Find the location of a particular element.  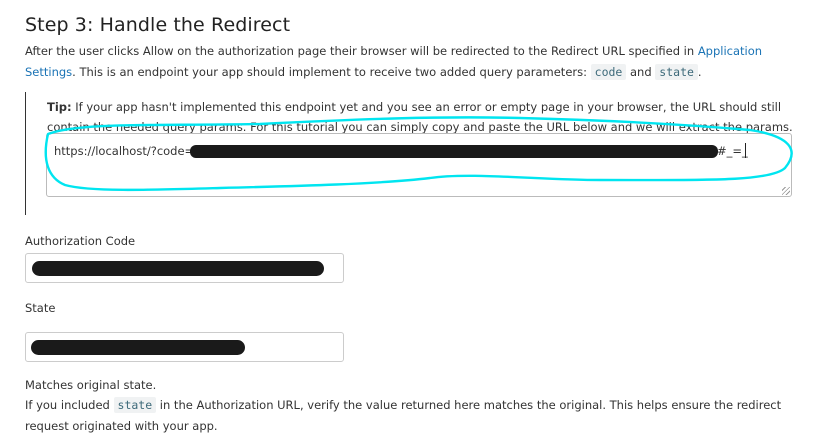

url-redaction is located at coordinates (454, 151).